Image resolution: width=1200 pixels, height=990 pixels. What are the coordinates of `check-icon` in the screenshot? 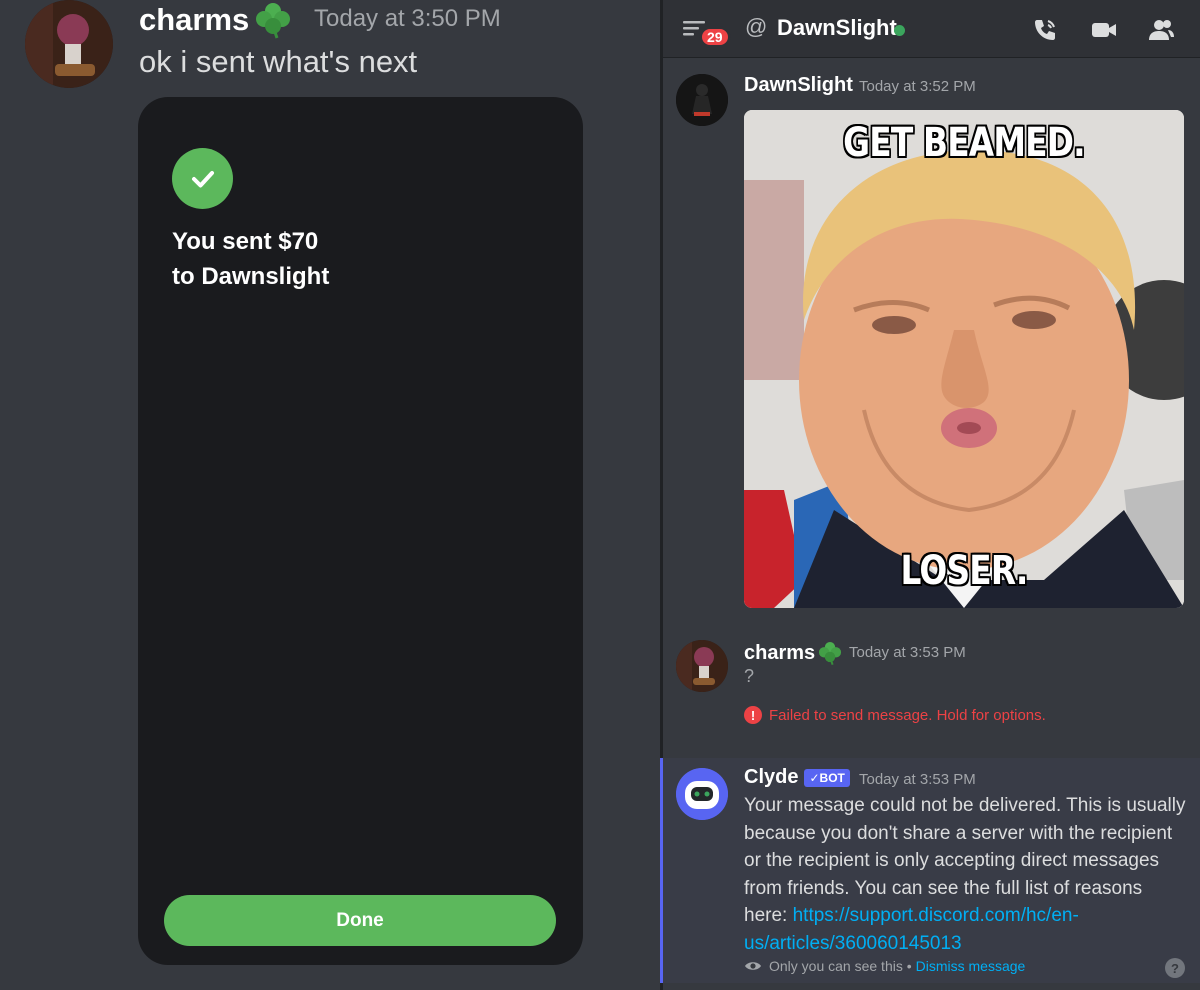 It's located at (202, 178).